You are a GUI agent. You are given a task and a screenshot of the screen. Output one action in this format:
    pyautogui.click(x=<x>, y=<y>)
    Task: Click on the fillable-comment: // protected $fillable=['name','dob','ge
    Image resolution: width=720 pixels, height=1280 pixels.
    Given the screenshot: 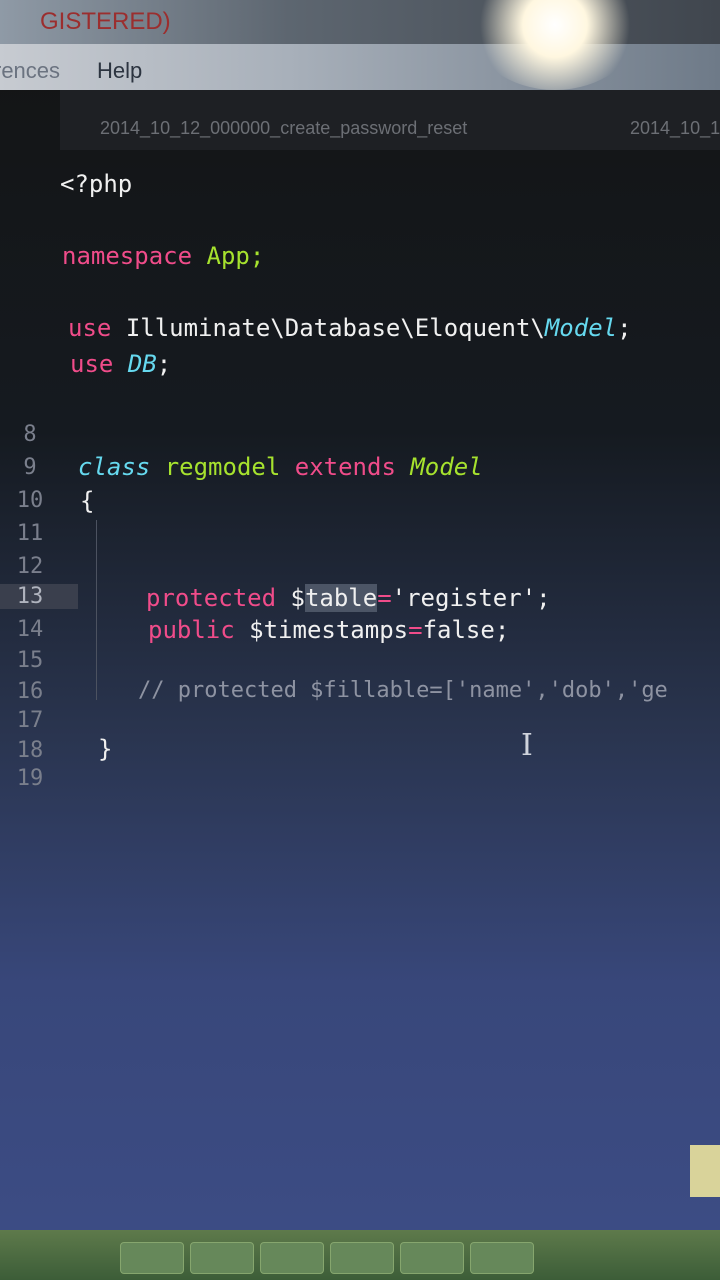 What is the action you would take?
    pyautogui.click(x=403, y=690)
    